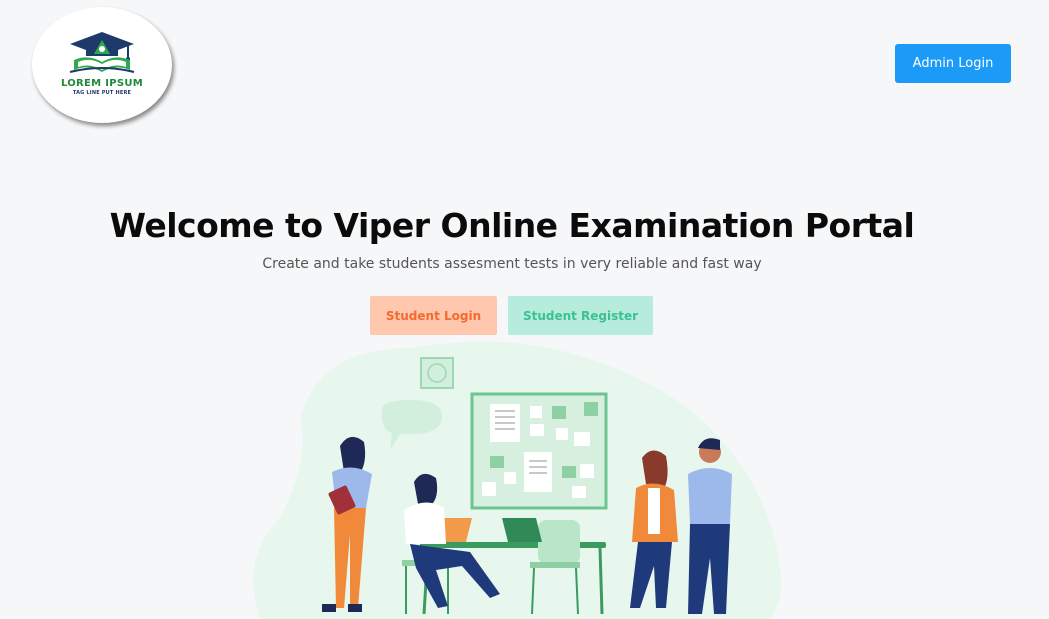  Describe the element at coordinates (580, 315) in the screenshot. I see `student-register-button: Student Register` at that location.